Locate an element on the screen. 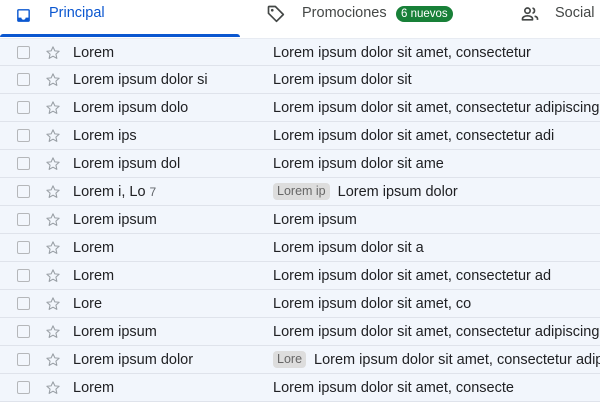 The height and width of the screenshot is (402, 600). email-row: Lorem ipsum Lorem ipsum is located at coordinates (300, 220).